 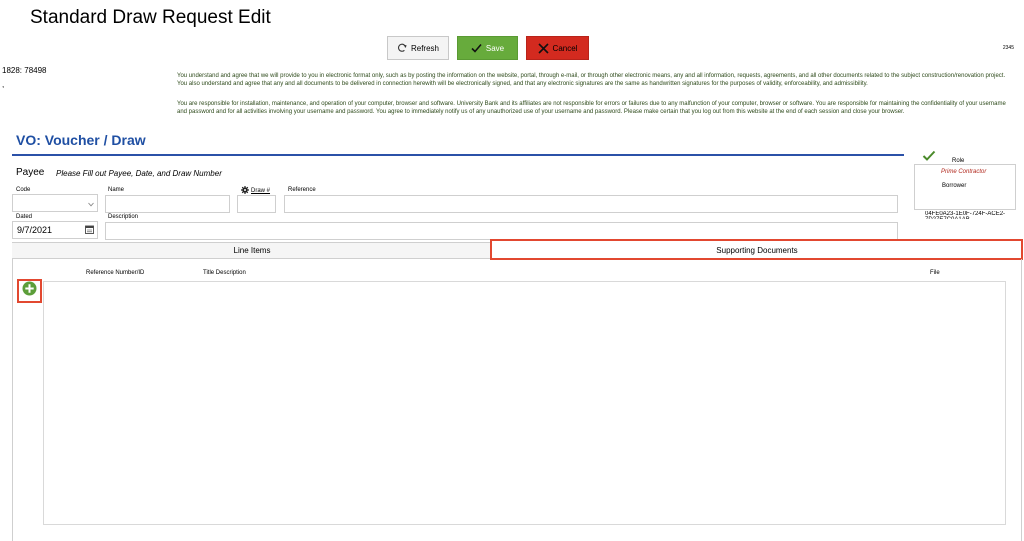 I want to click on code-select, so click(x=55, y=203).